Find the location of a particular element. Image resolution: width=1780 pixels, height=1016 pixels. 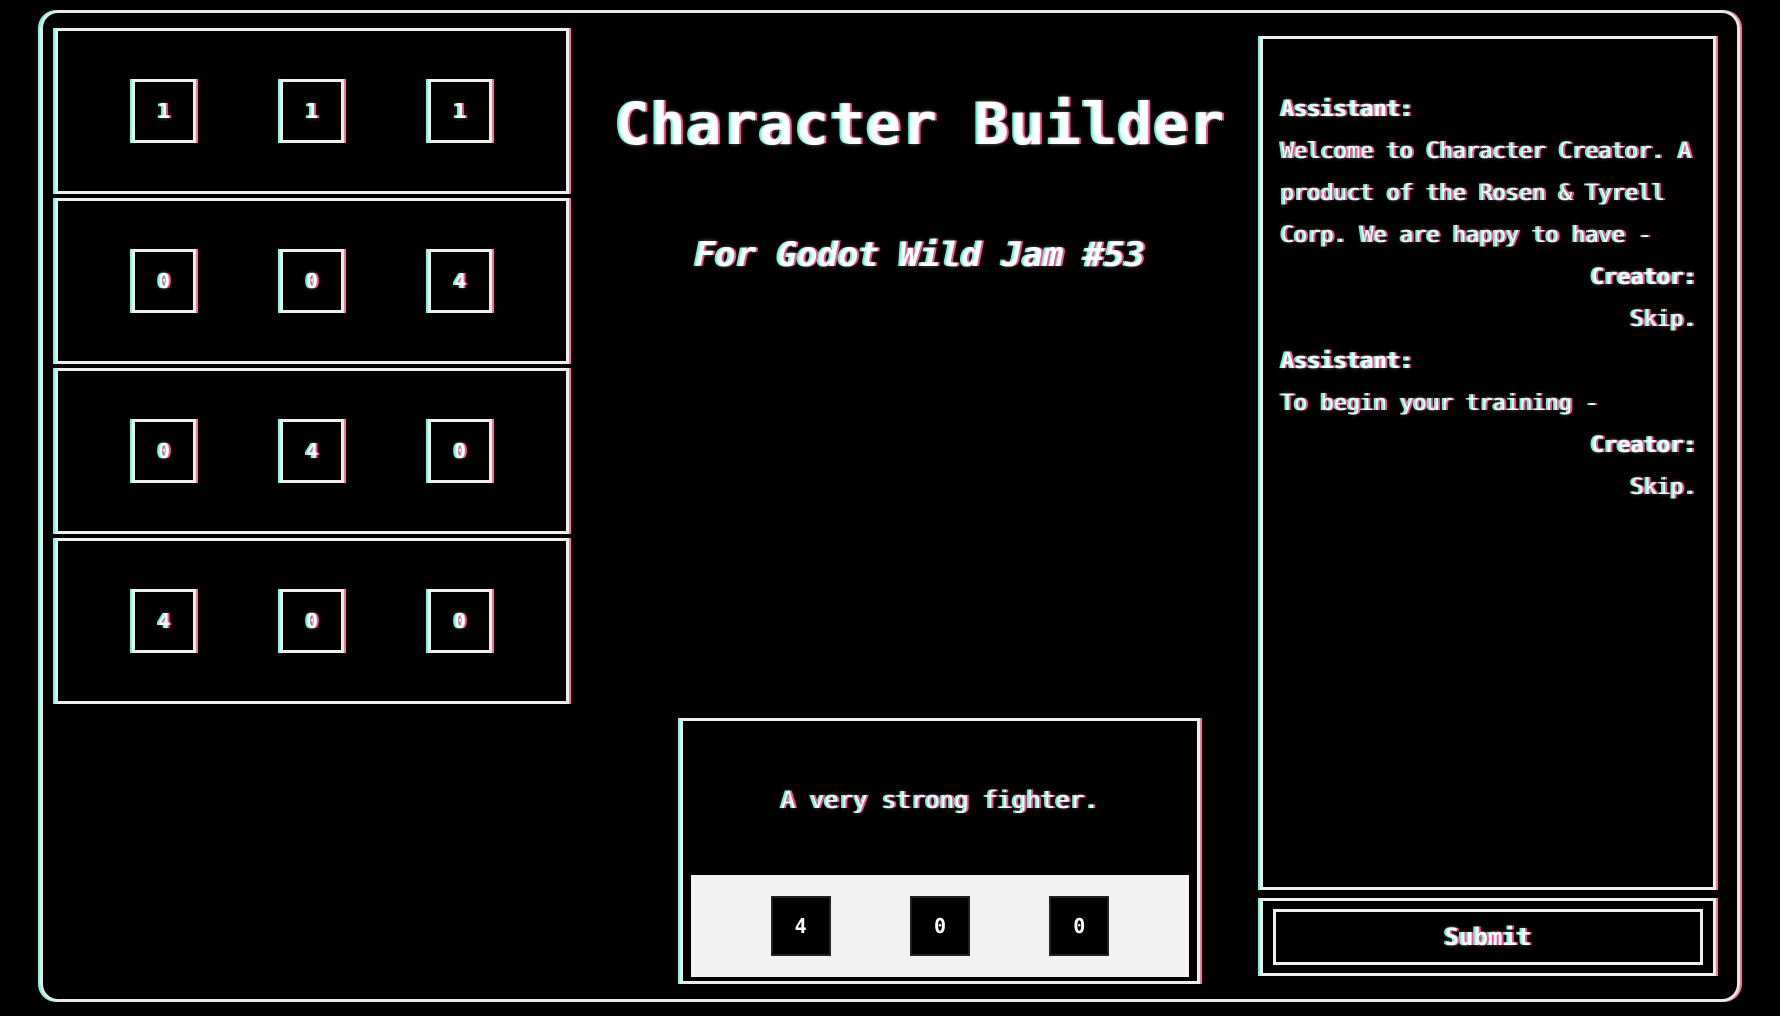

stat-option-row: 0 0 4 is located at coordinates (312, 281).